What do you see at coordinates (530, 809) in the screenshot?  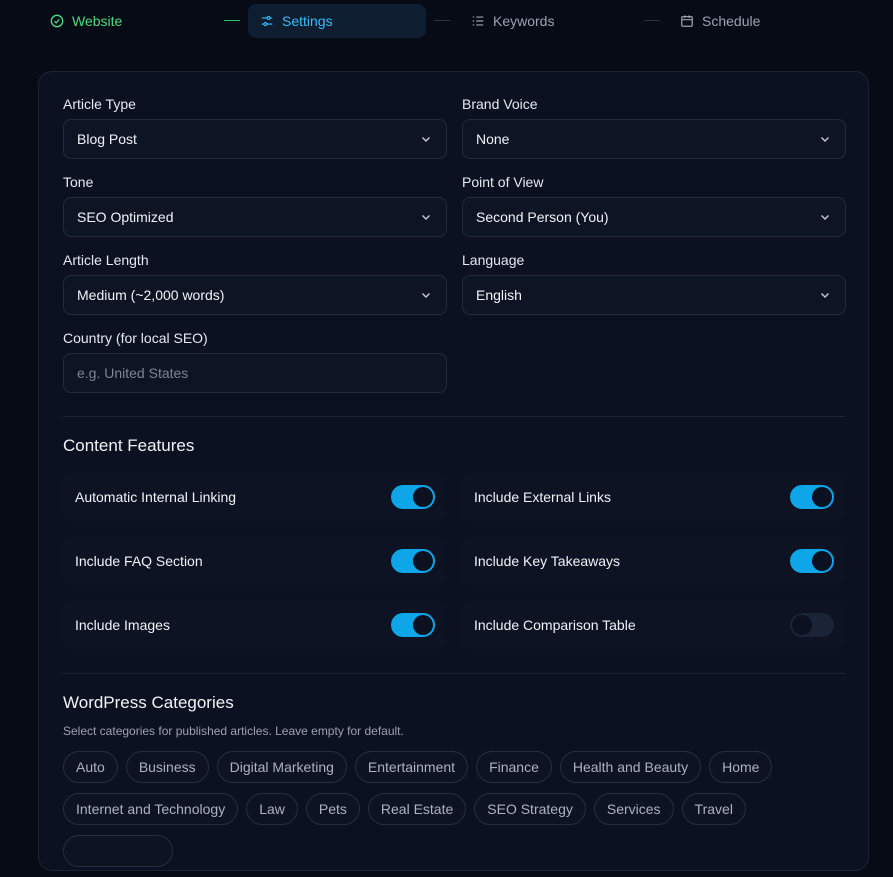 I see `category-chip: SEO Strategy` at bounding box center [530, 809].